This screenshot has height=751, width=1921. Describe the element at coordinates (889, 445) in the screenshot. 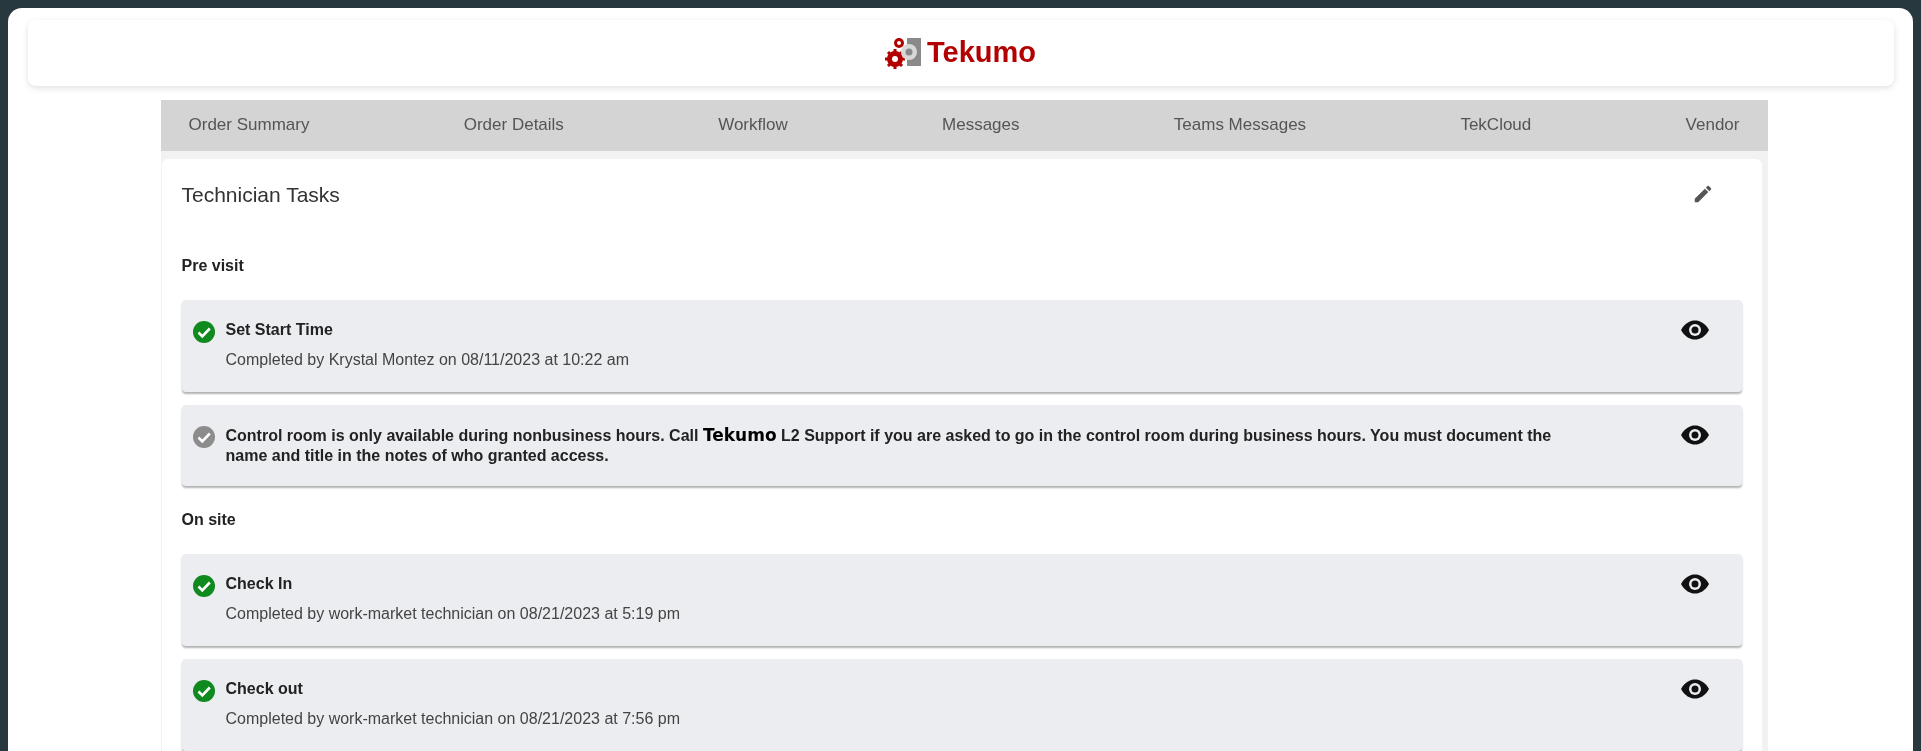

I see `task-title: Control room is only available during nonbusiness hours. Call Tekumo L2 Support if you are asked to go in the control room during business hours. You must document the name and title in the notes of who granted access.` at that location.